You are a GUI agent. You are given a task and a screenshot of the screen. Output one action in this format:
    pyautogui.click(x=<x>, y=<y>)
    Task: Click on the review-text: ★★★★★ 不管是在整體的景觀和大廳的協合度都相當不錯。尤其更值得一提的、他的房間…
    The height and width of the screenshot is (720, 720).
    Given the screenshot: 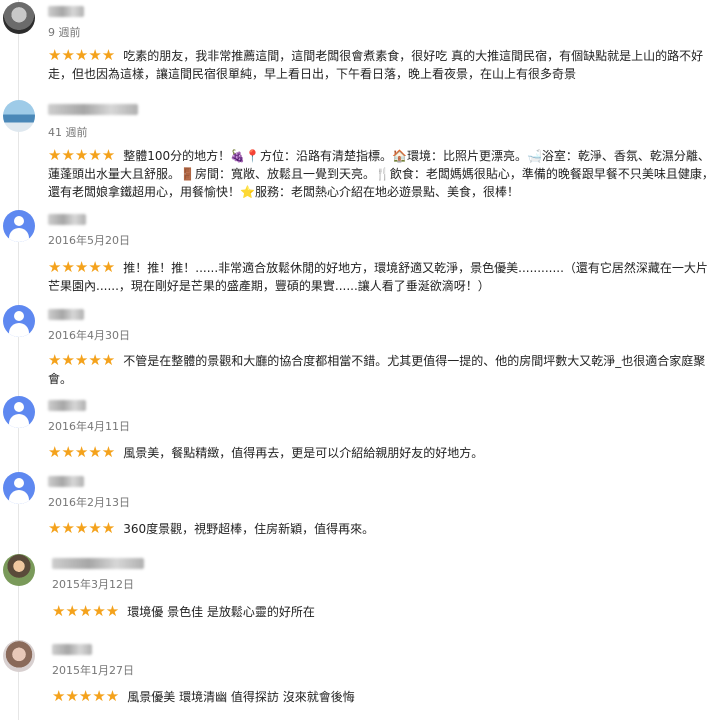 What is the action you would take?
    pyautogui.click(x=382, y=369)
    